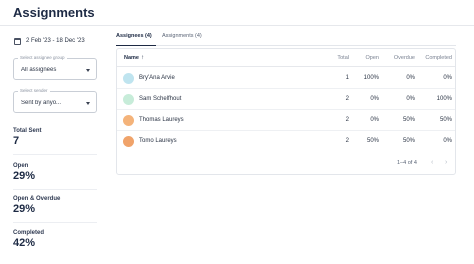 This screenshot has width=474, height=264. What do you see at coordinates (55, 137) in the screenshot?
I see `stat-total-sent: Total Sent 7` at bounding box center [55, 137].